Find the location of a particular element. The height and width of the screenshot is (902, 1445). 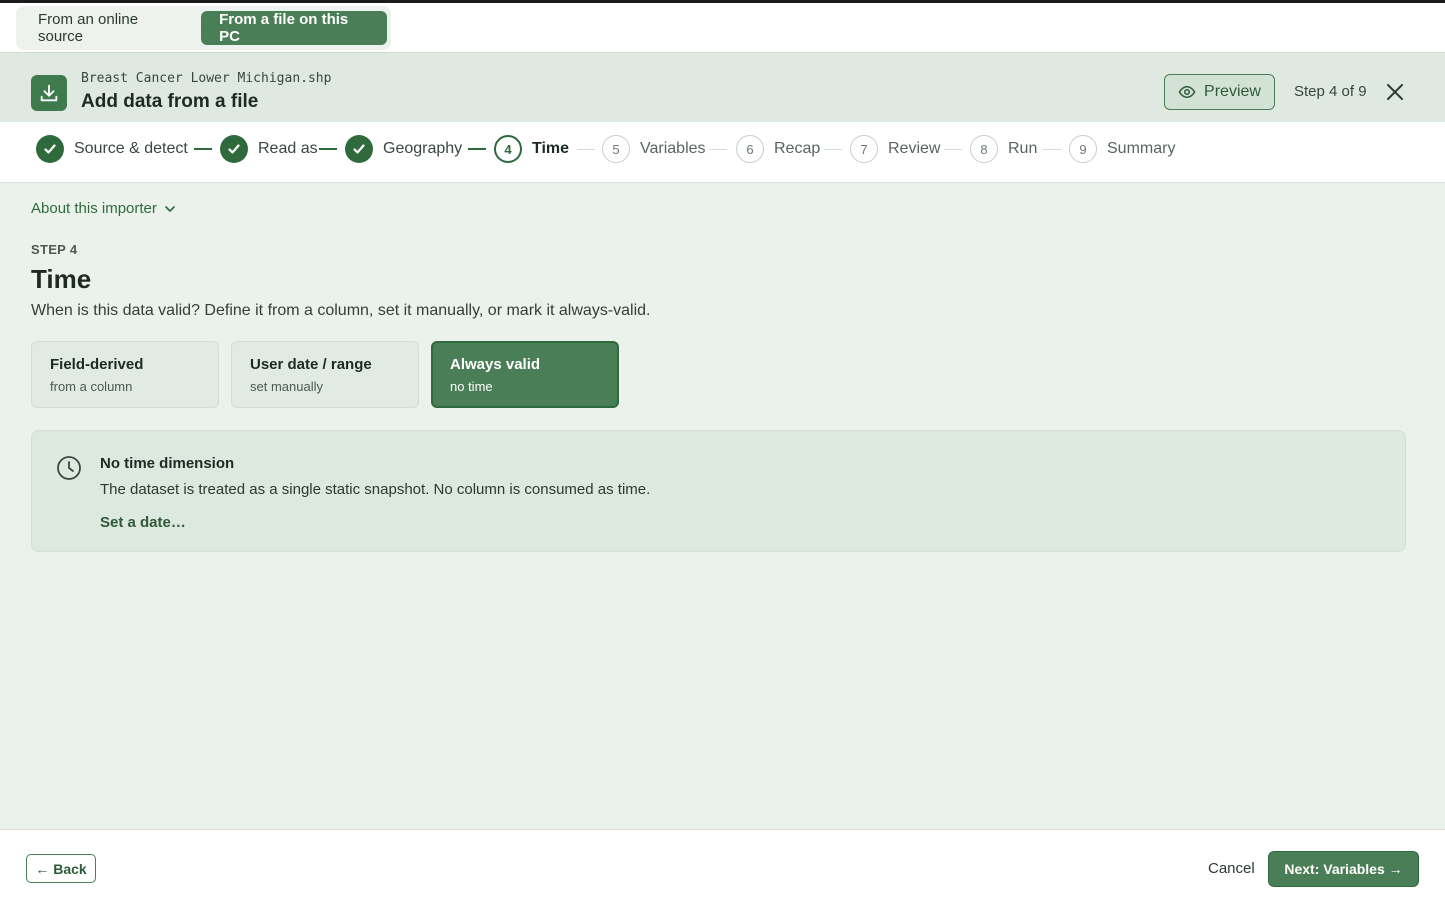

option-user-date-range: User date / range set manually is located at coordinates (325, 374).